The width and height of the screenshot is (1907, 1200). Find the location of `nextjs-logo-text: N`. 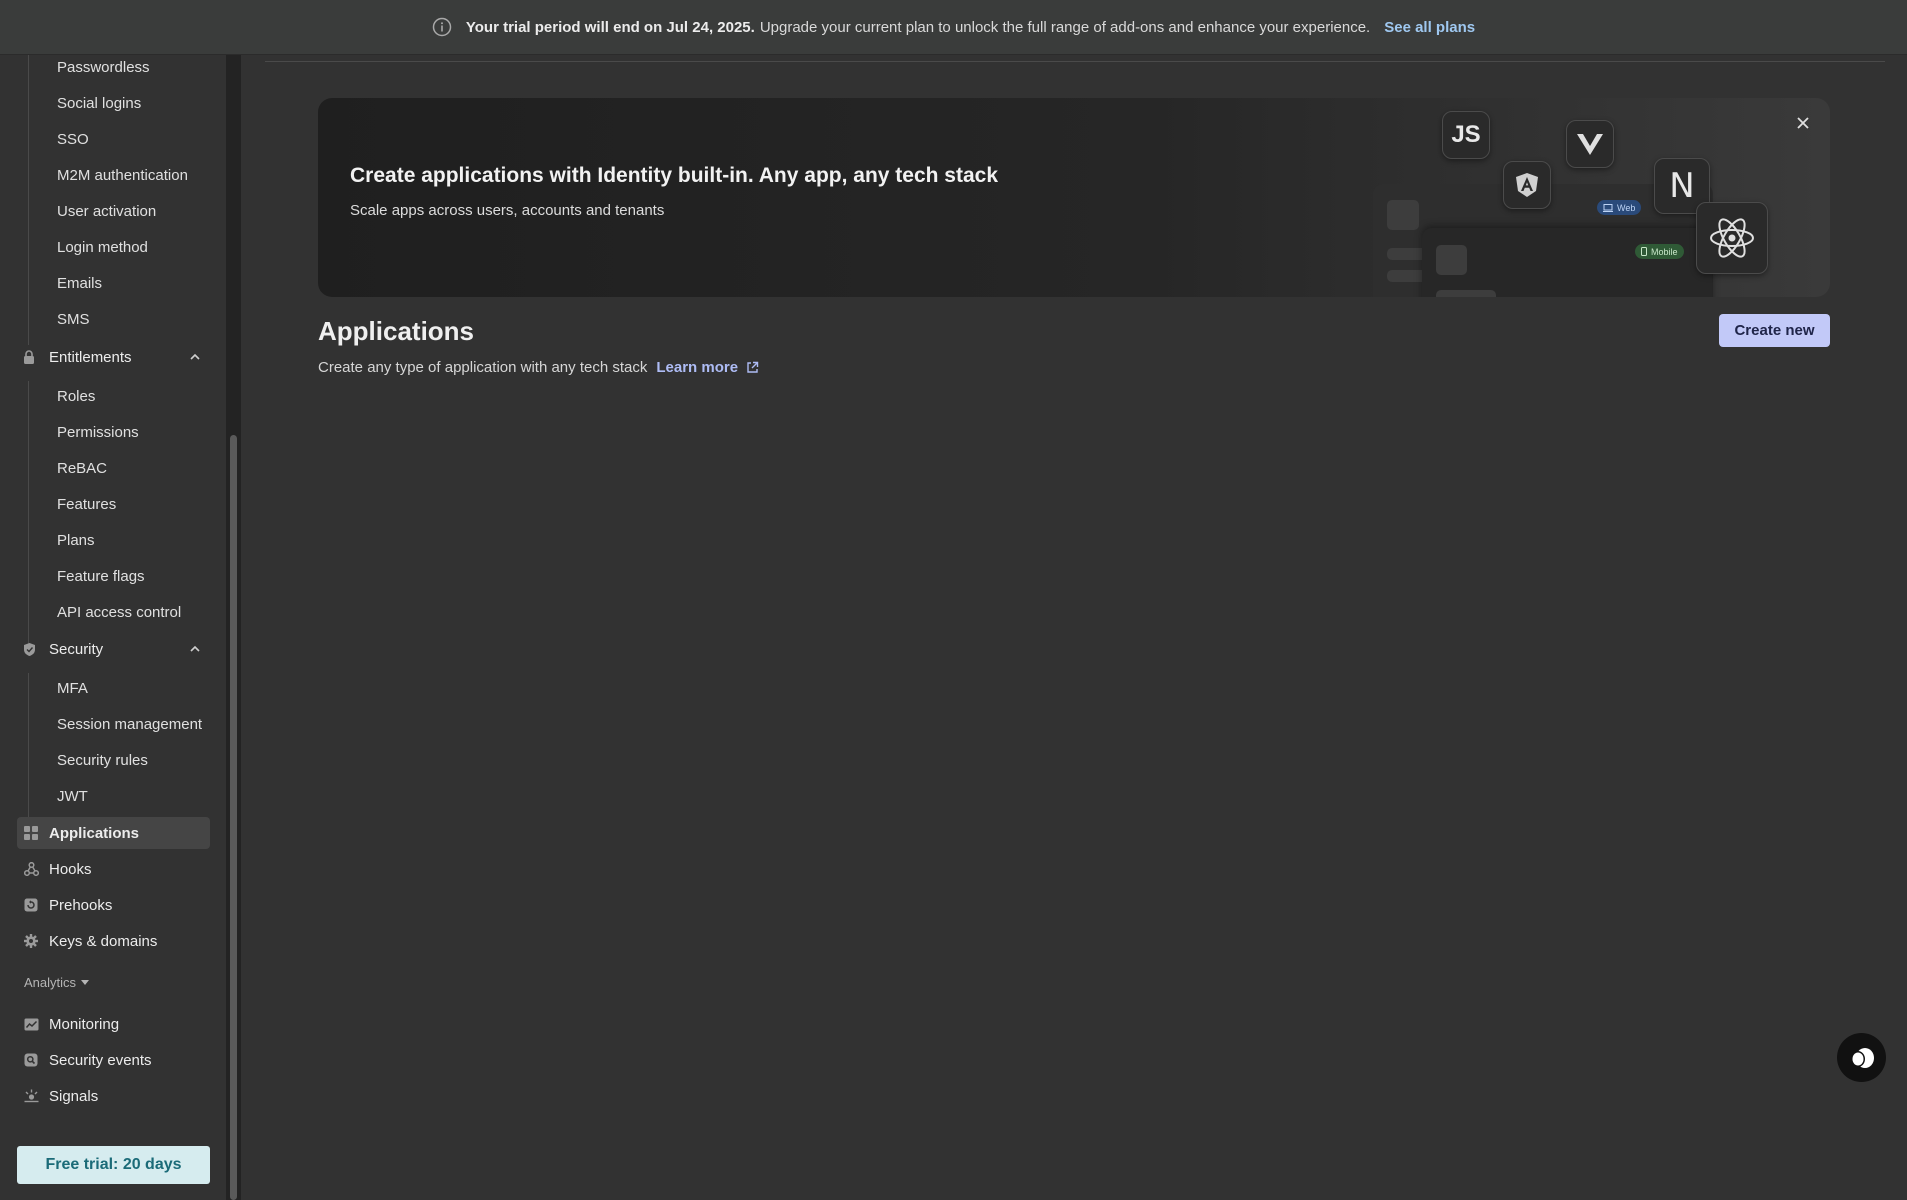

nextjs-logo-text: N is located at coordinates (1682, 186).